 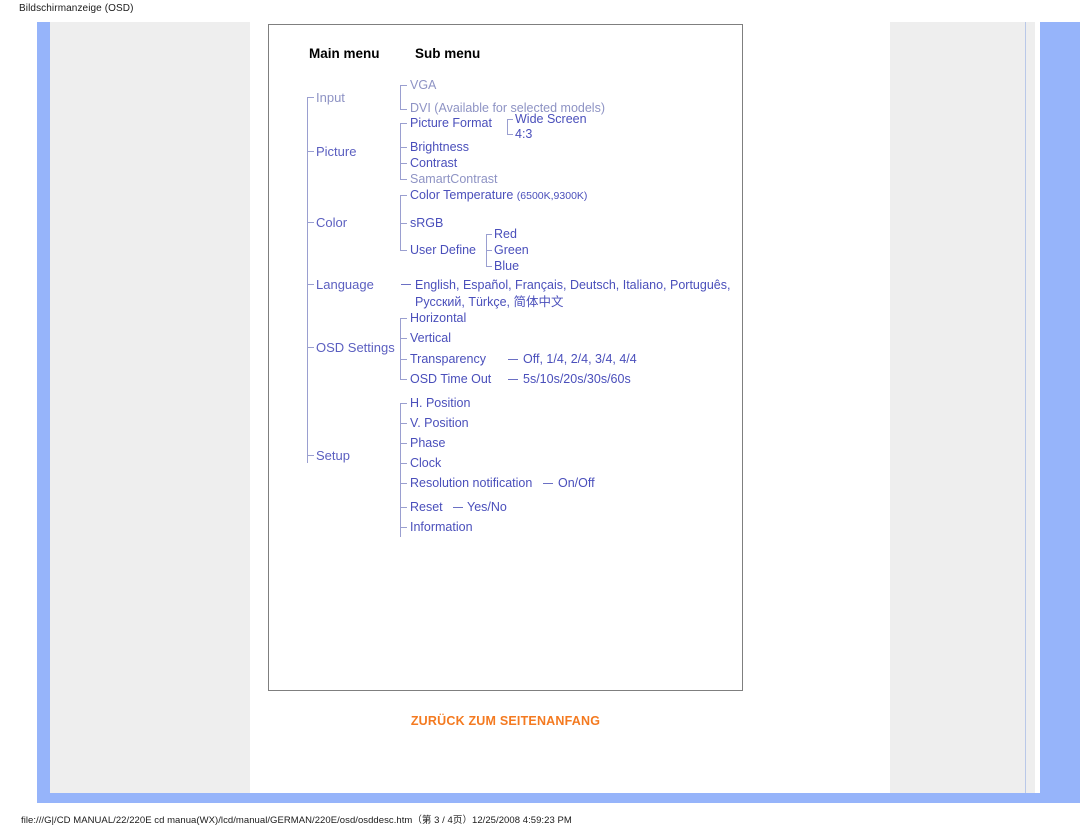 What do you see at coordinates (403, 423) in the screenshot?
I see `setup-tick-v-position` at bounding box center [403, 423].